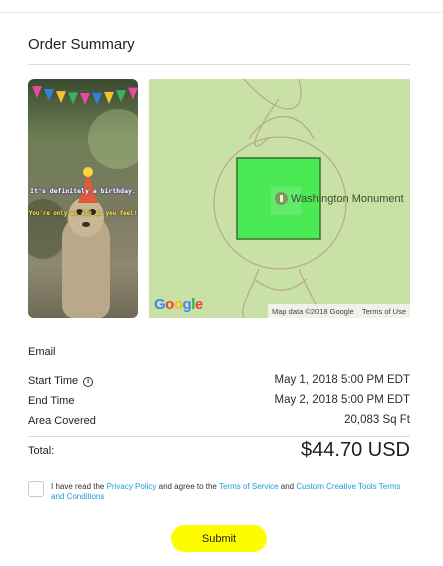 The height and width of the screenshot is (566, 443). What do you see at coordinates (347, 199) in the screenshot?
I see `map-place-label: Washington Monument` at bounding box center [347, 199].